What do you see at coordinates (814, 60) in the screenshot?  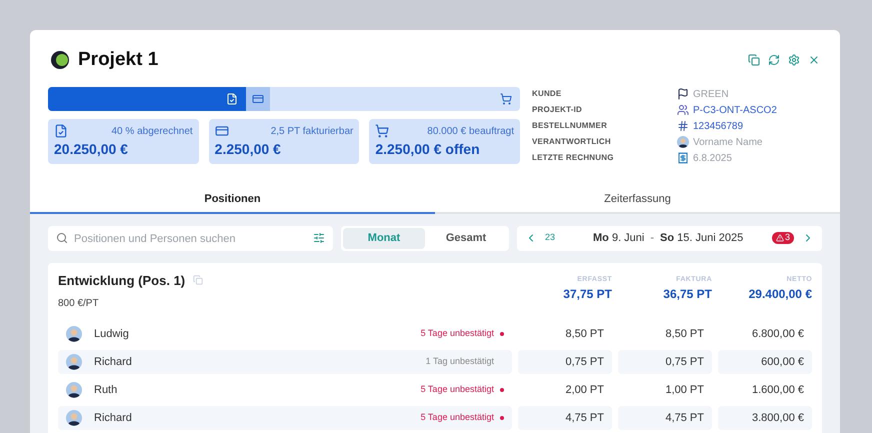 I see `close-icon` at bounding box center [814, 60].